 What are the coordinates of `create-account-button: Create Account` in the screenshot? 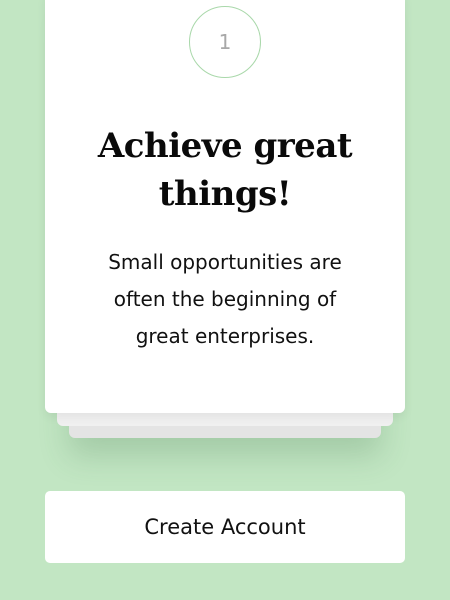 It's located at (225, 527).